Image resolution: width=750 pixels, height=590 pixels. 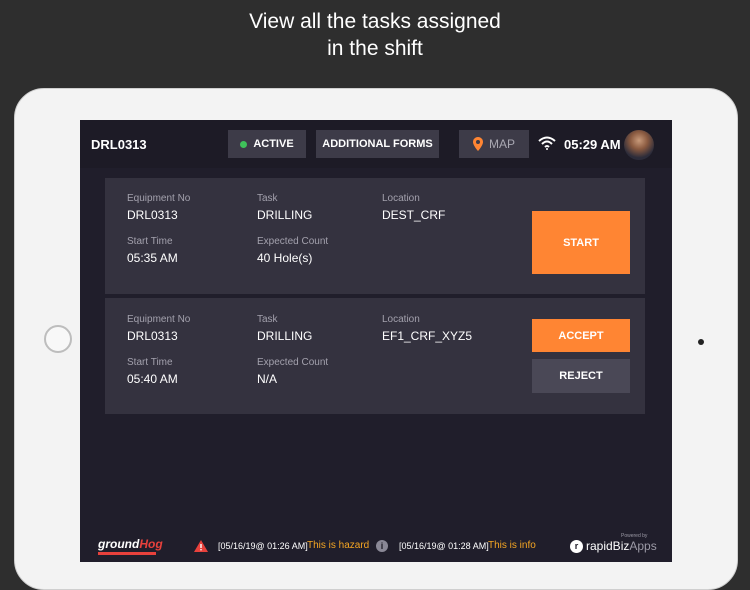 I want to click on groundhog-logo: groundHog, so click(x=130, y=544).